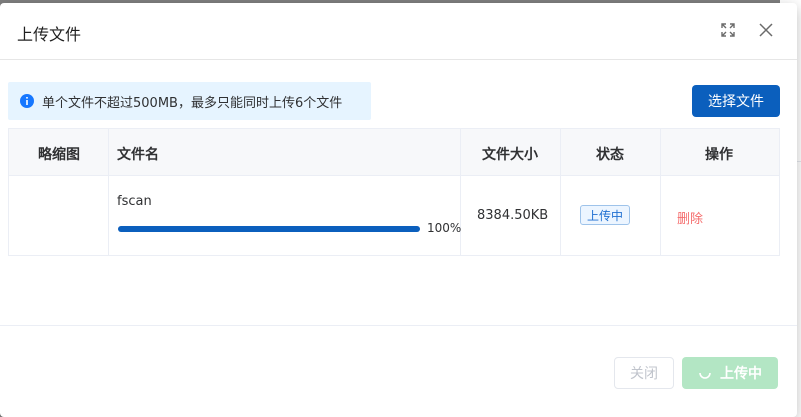 The width and height of the screenshot is (801, 417). Describe the element at coordinates (59, 155) in the screenshot. I see `header-thumbnail: 略缩图` at that location.